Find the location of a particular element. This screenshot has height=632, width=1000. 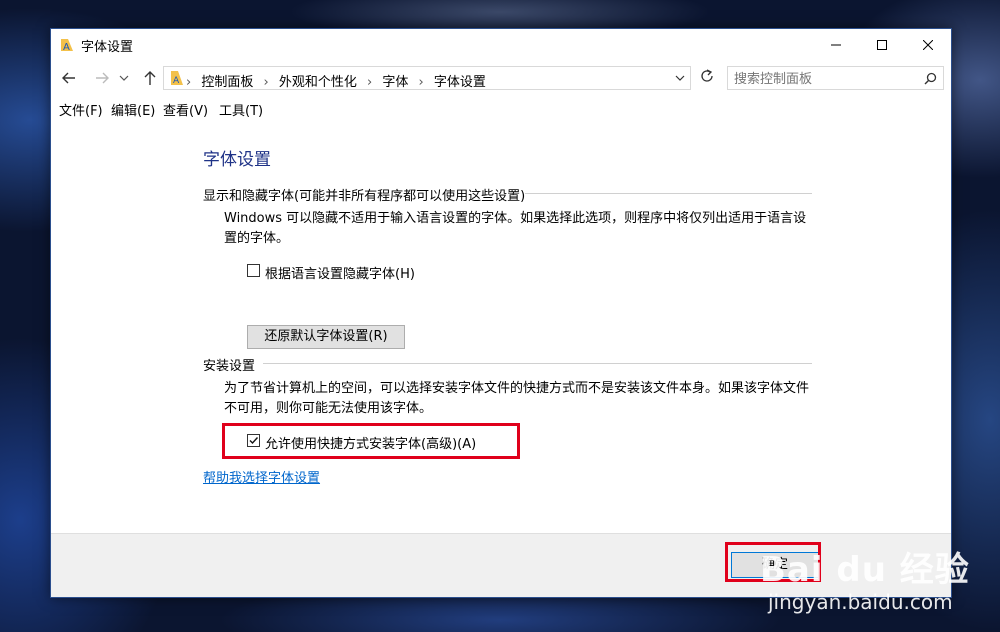

control-panel-icon: A is located at coordinates (177, 80).